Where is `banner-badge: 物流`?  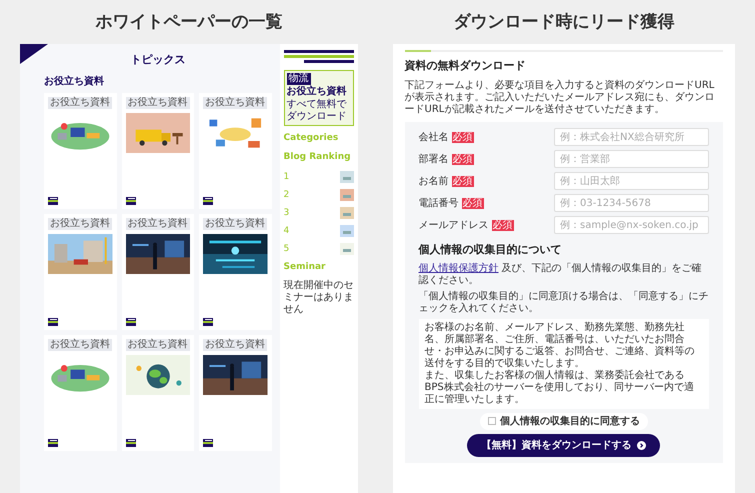 banner-badge: 物流 is located at coordinates (298, 78).